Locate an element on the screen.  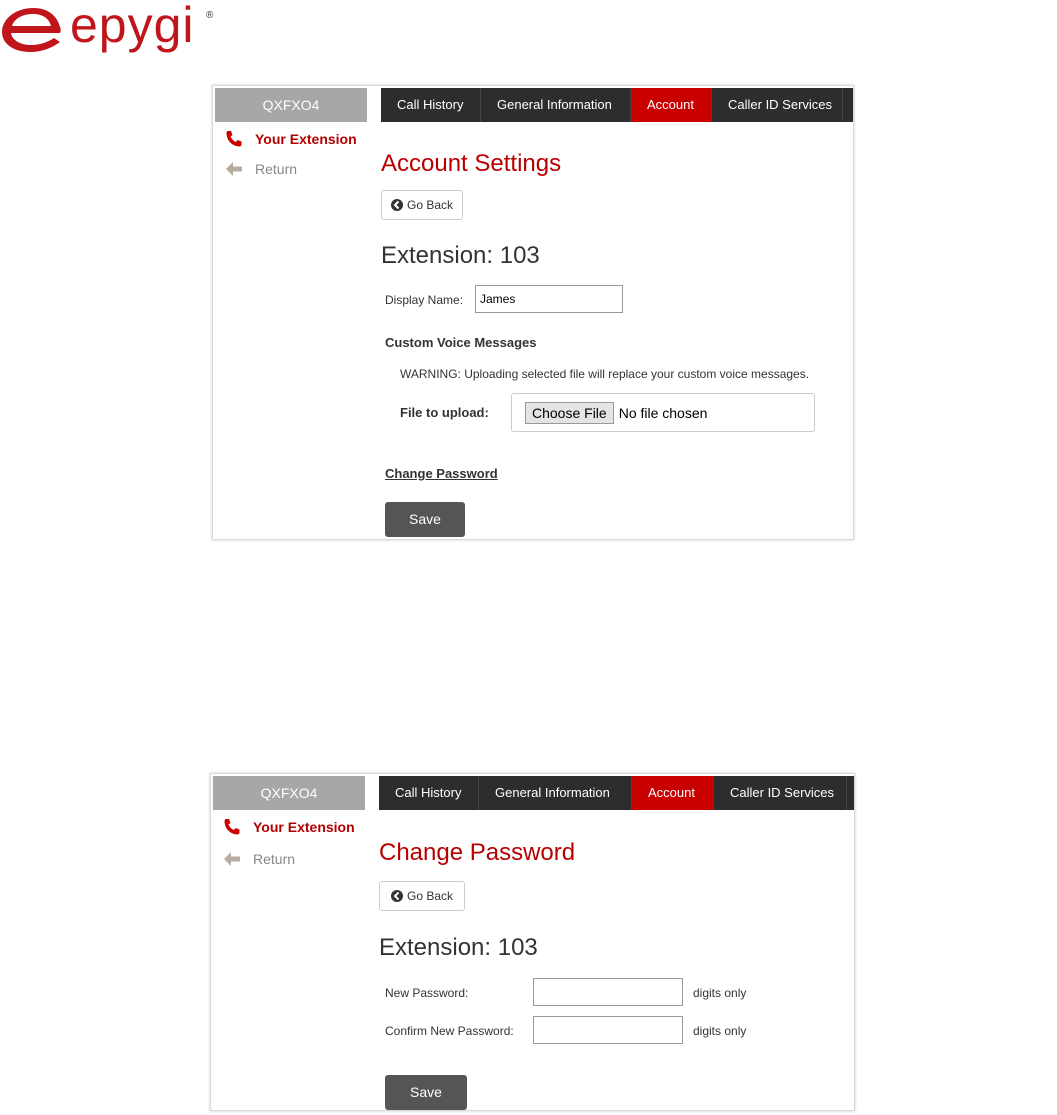
page-title: Change Password is located at coordinates (477, 852).